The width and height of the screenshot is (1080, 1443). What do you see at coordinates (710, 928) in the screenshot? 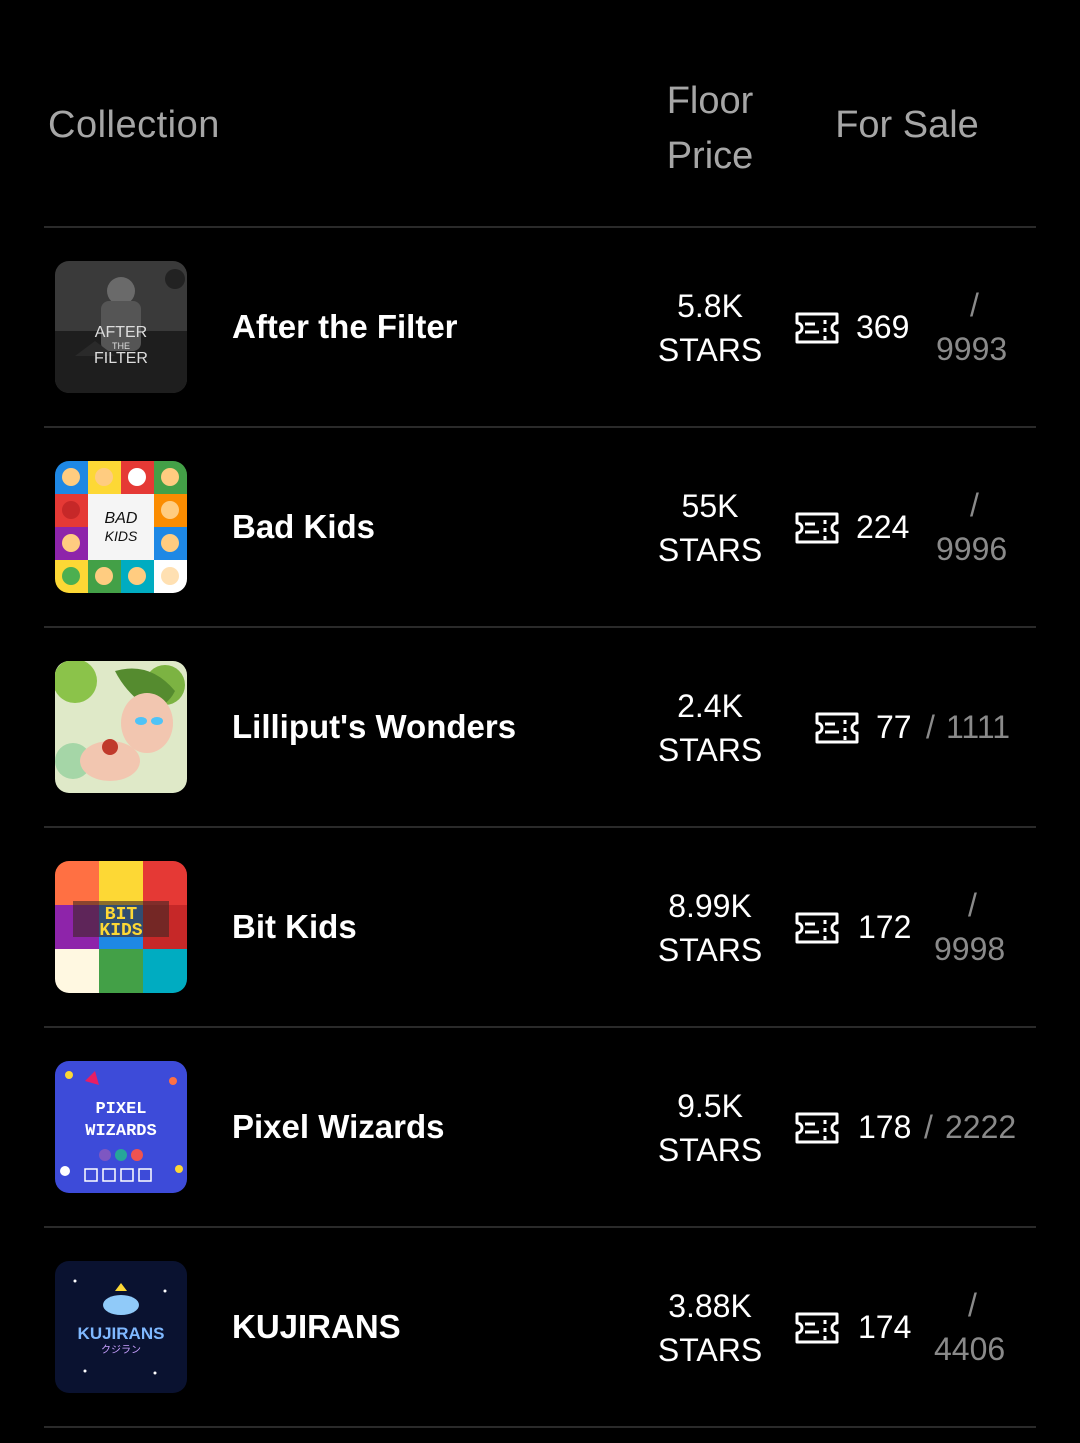
I see `floor-price: 8.99K STARS` at bounding box center [710, 928].